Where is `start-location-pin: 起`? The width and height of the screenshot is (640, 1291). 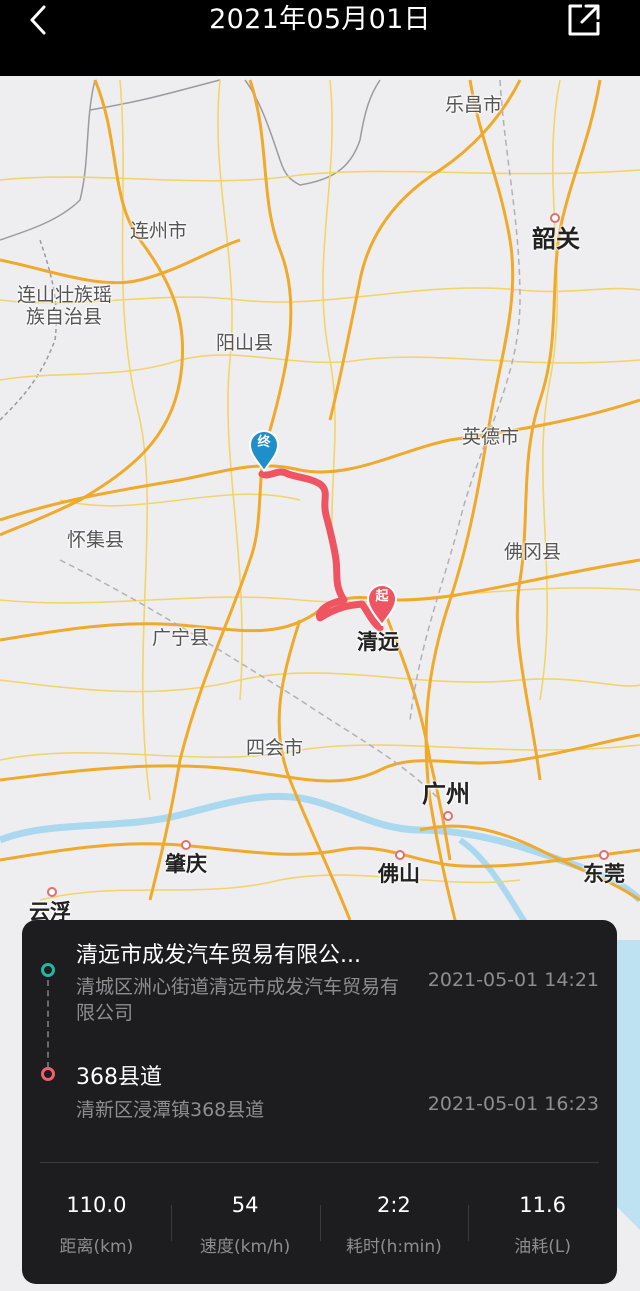 start-location-pin: 起 is located at coordinates (382, 605).